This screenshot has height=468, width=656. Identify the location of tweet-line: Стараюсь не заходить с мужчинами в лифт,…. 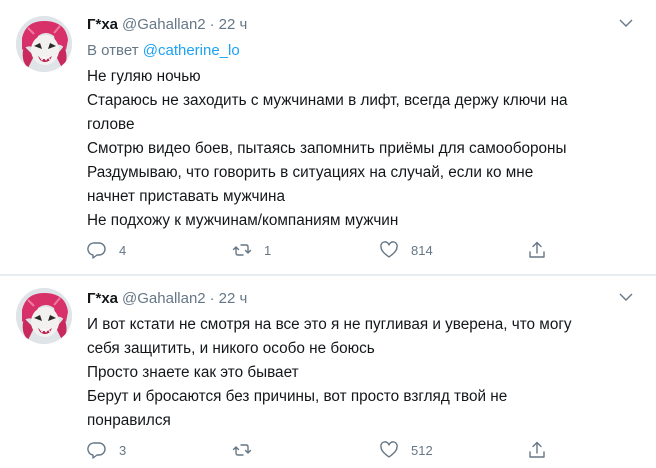
(327, 100).